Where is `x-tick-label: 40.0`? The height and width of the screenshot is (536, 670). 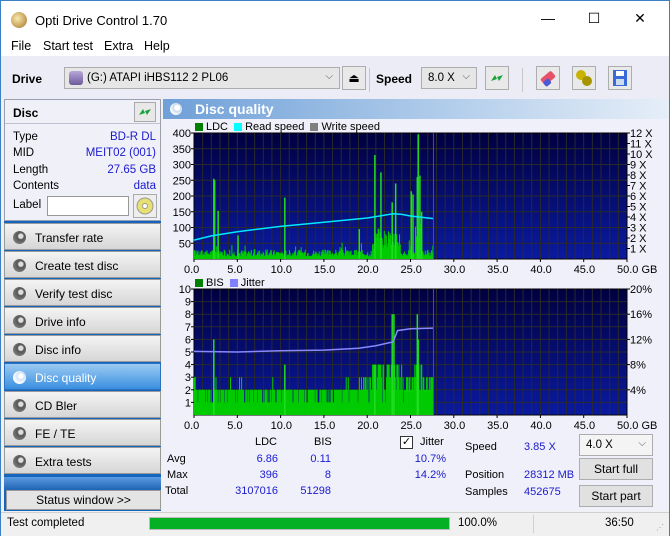
x-tick-label: 40.0 is located at coordinates (540, 269).